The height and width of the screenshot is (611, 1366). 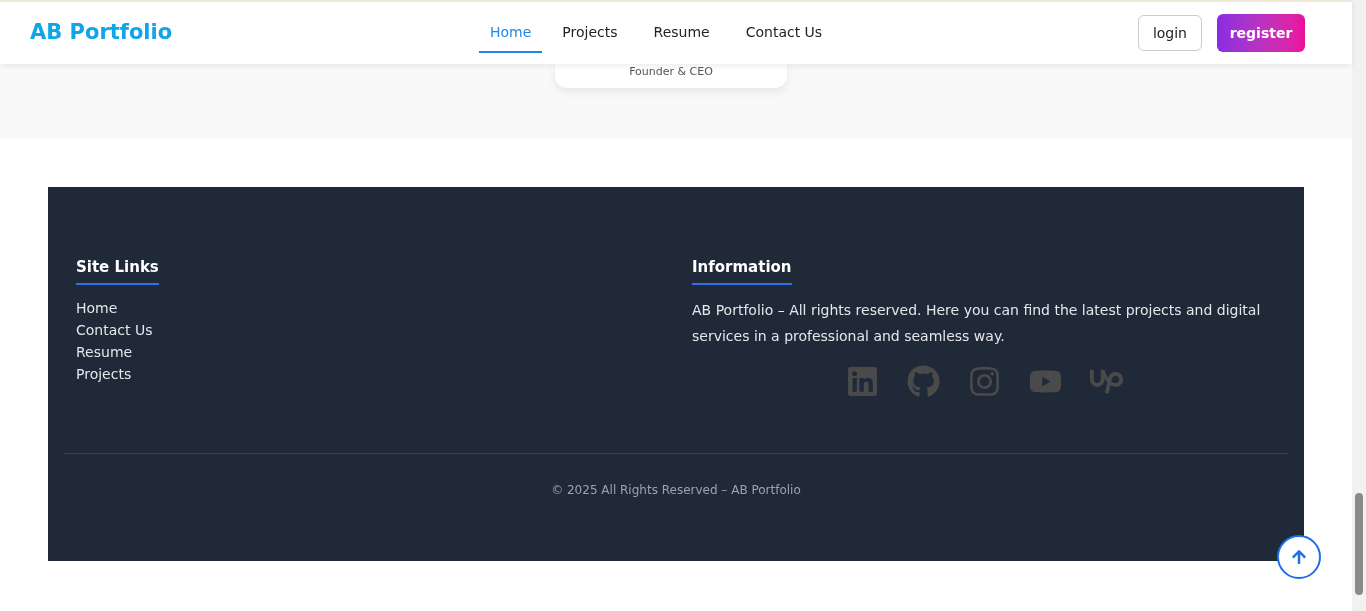 I want to click on github-icon, so click(x=923, y=381).